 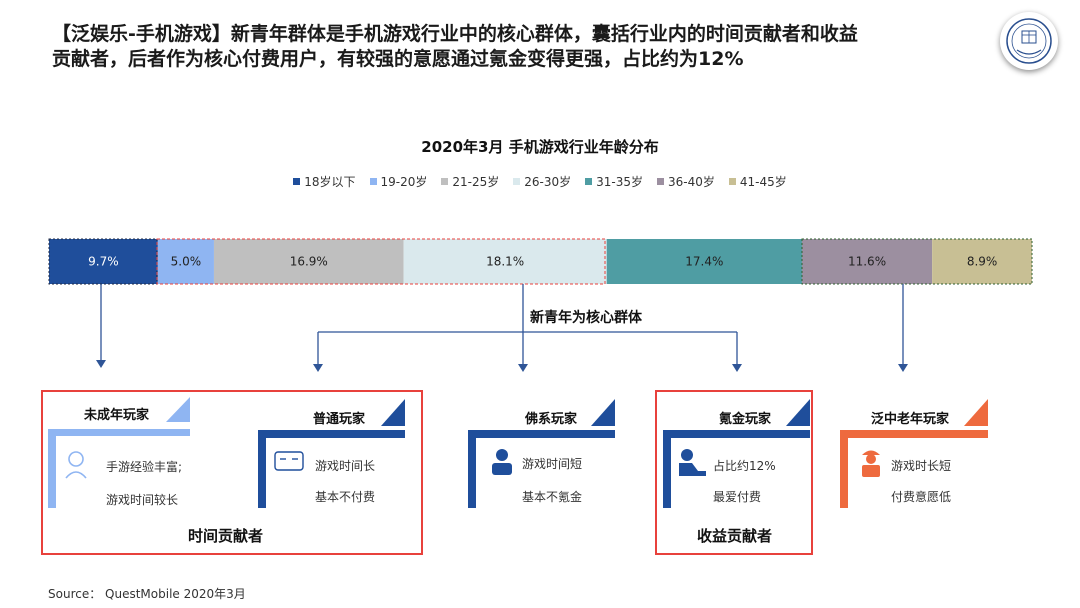 What do you see at coordinates (871, 463) in the screenshot?
I see `elder-icon` at bounding box center [871, 463].